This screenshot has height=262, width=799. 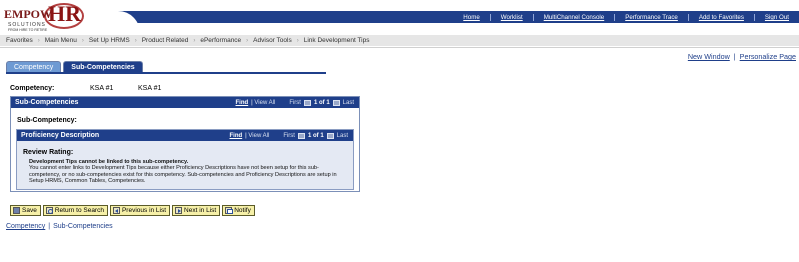 What do you see at coordinates (64, 13) in the screenshot?
I see `logo-brand-right: HR` at bounding box center [64, 13].